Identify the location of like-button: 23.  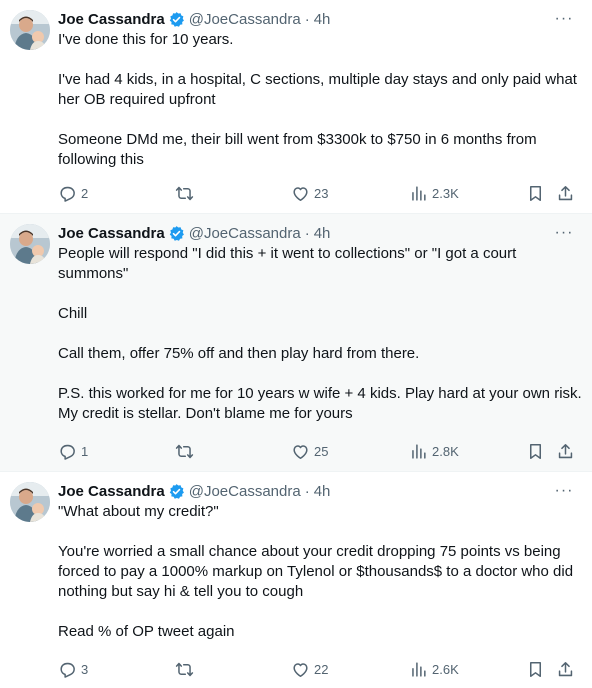
(309, 193).